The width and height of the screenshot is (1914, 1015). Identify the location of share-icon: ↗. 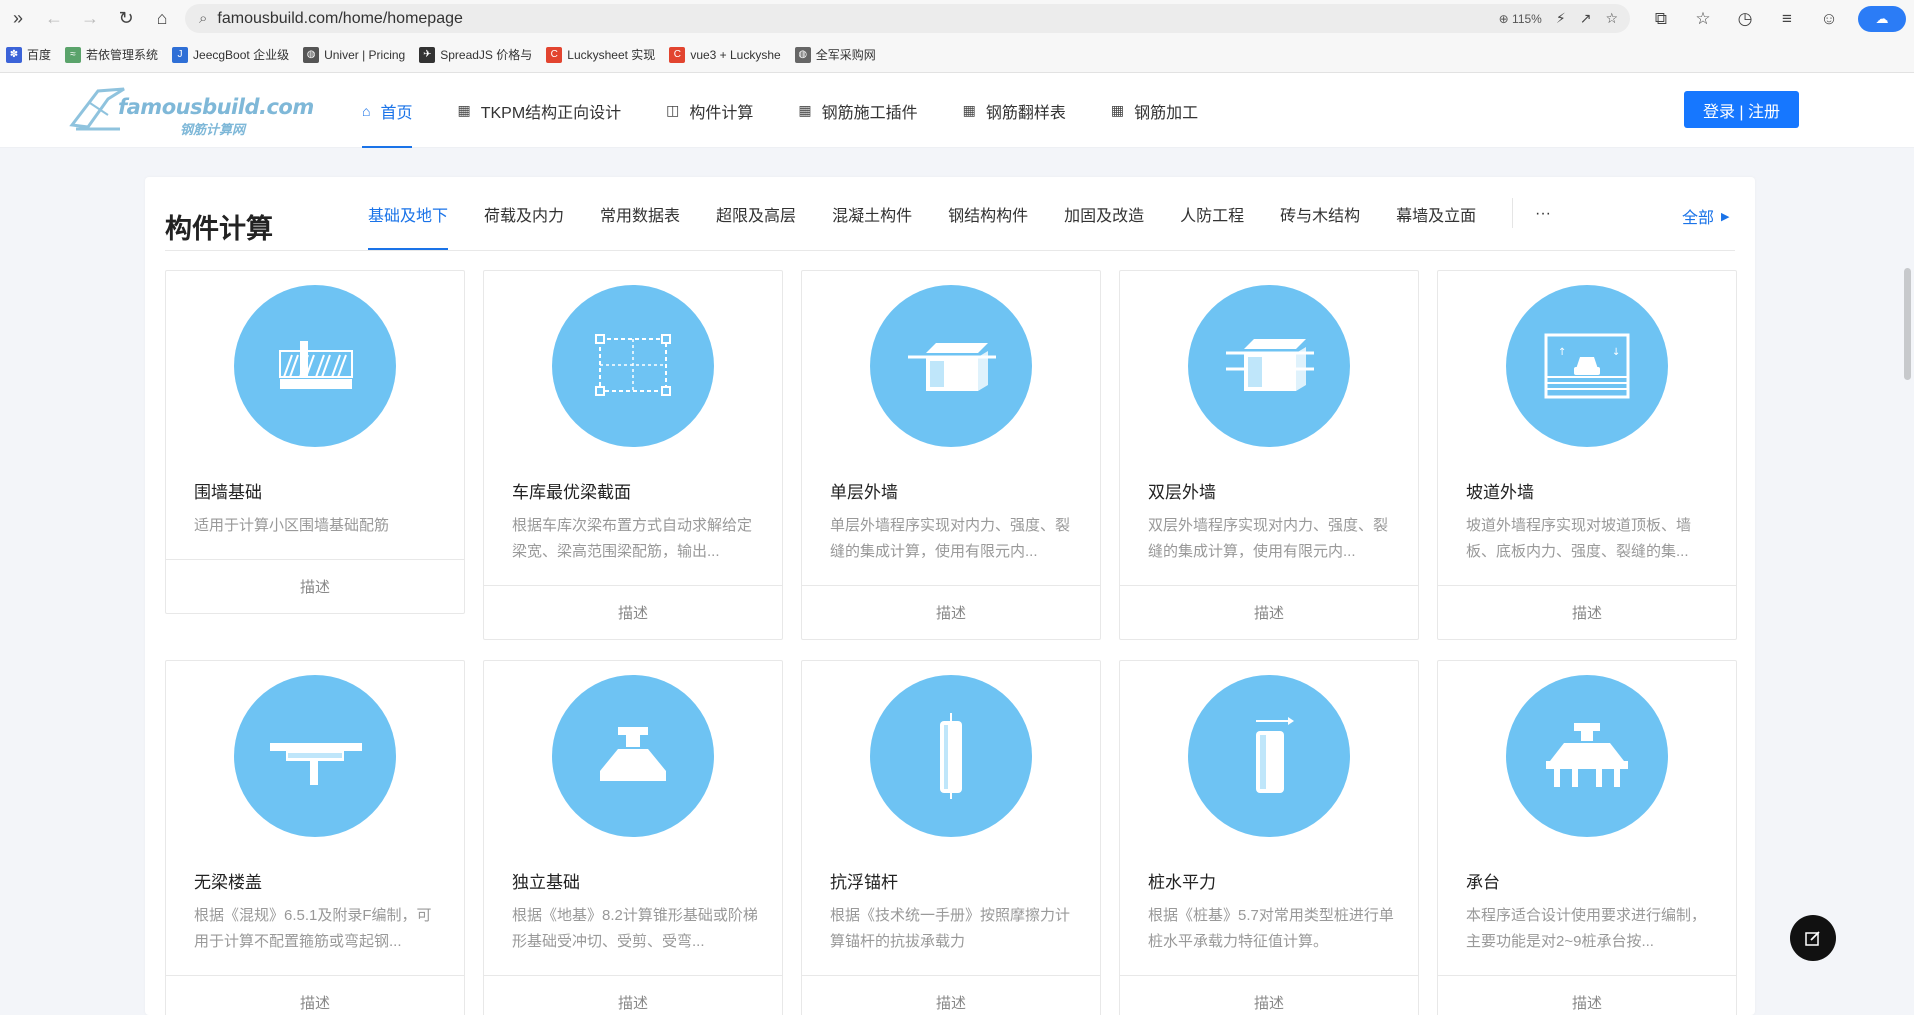
(1586, 18).